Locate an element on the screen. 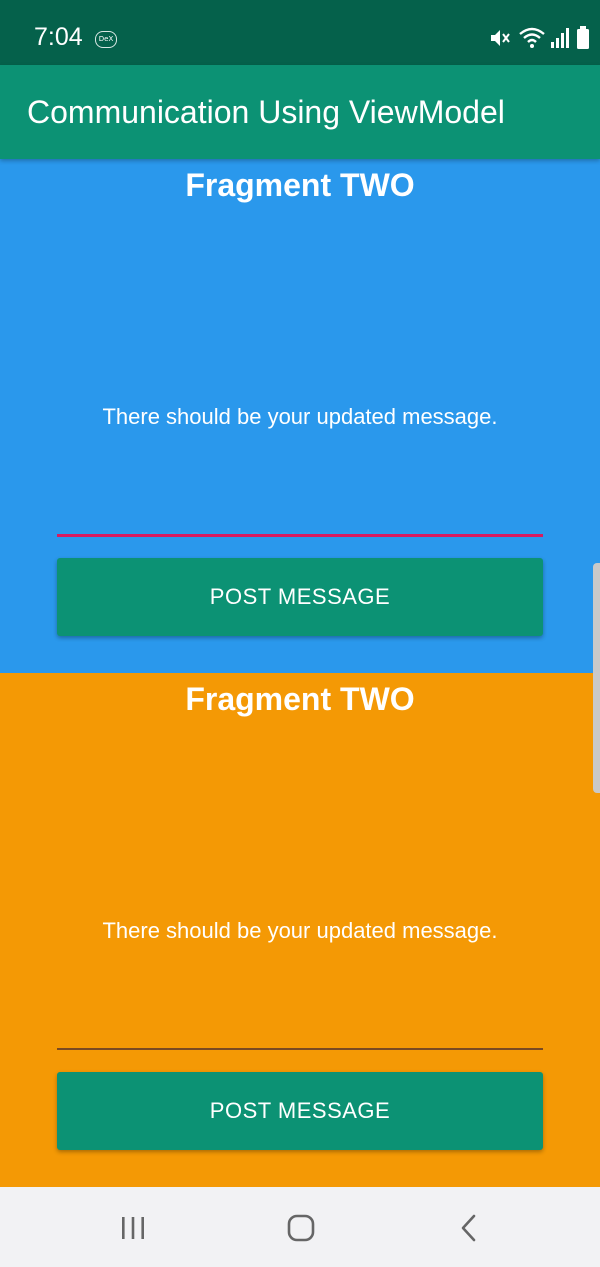 The image size is (600, 1267). back-button is located at coordinates (469, 1228).